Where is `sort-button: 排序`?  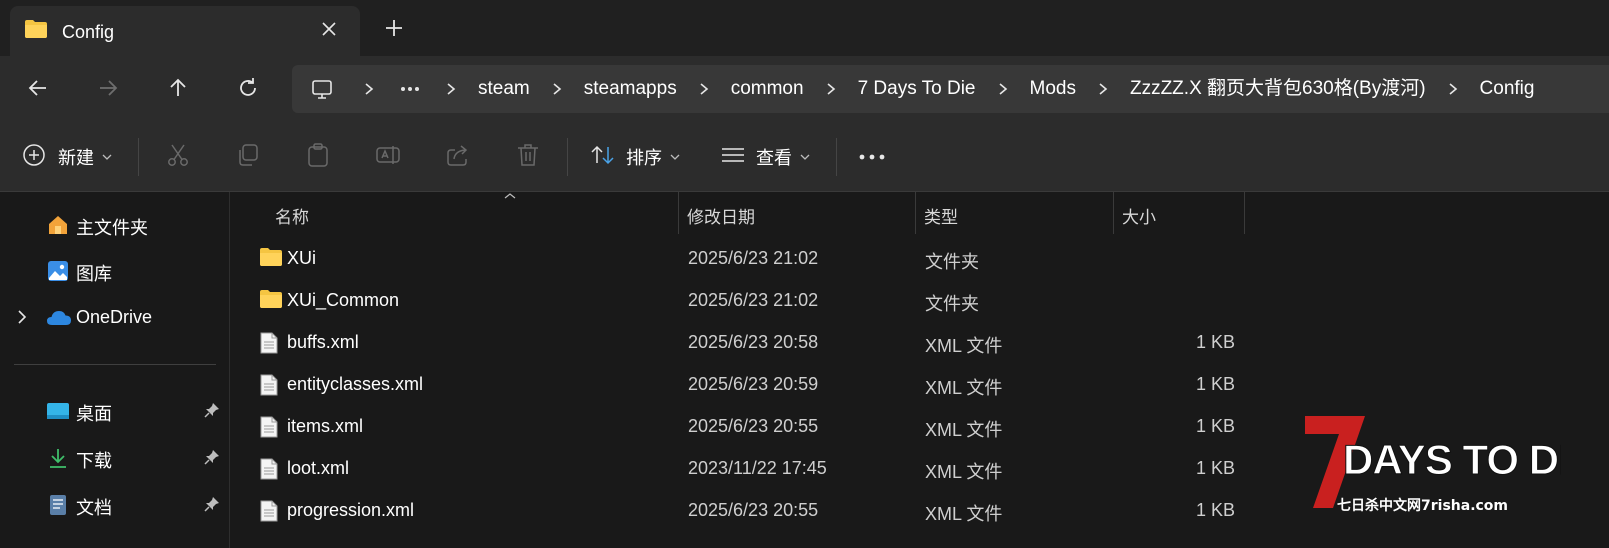 sort-button: 排序 is located at coordinates (635, 157).